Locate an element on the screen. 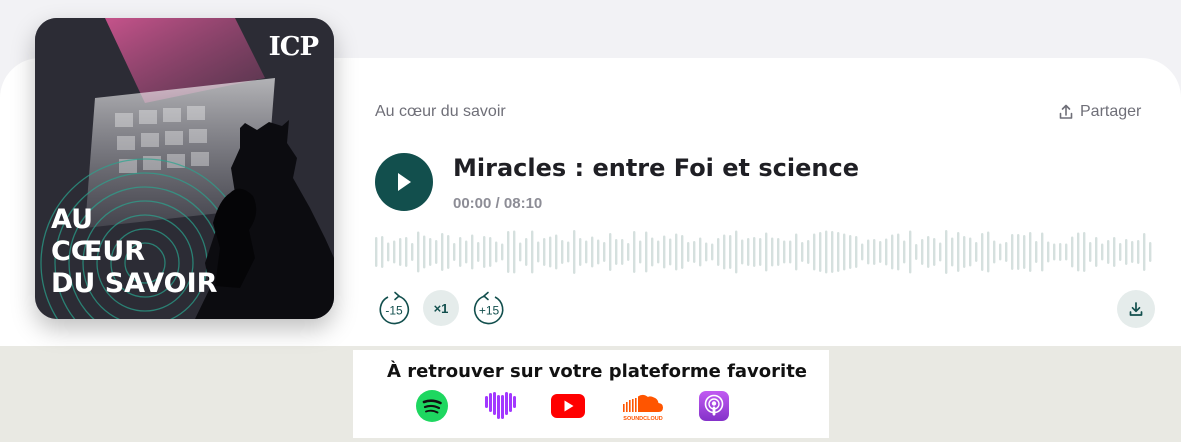  youtube-link is located at coordinates (568, 406).